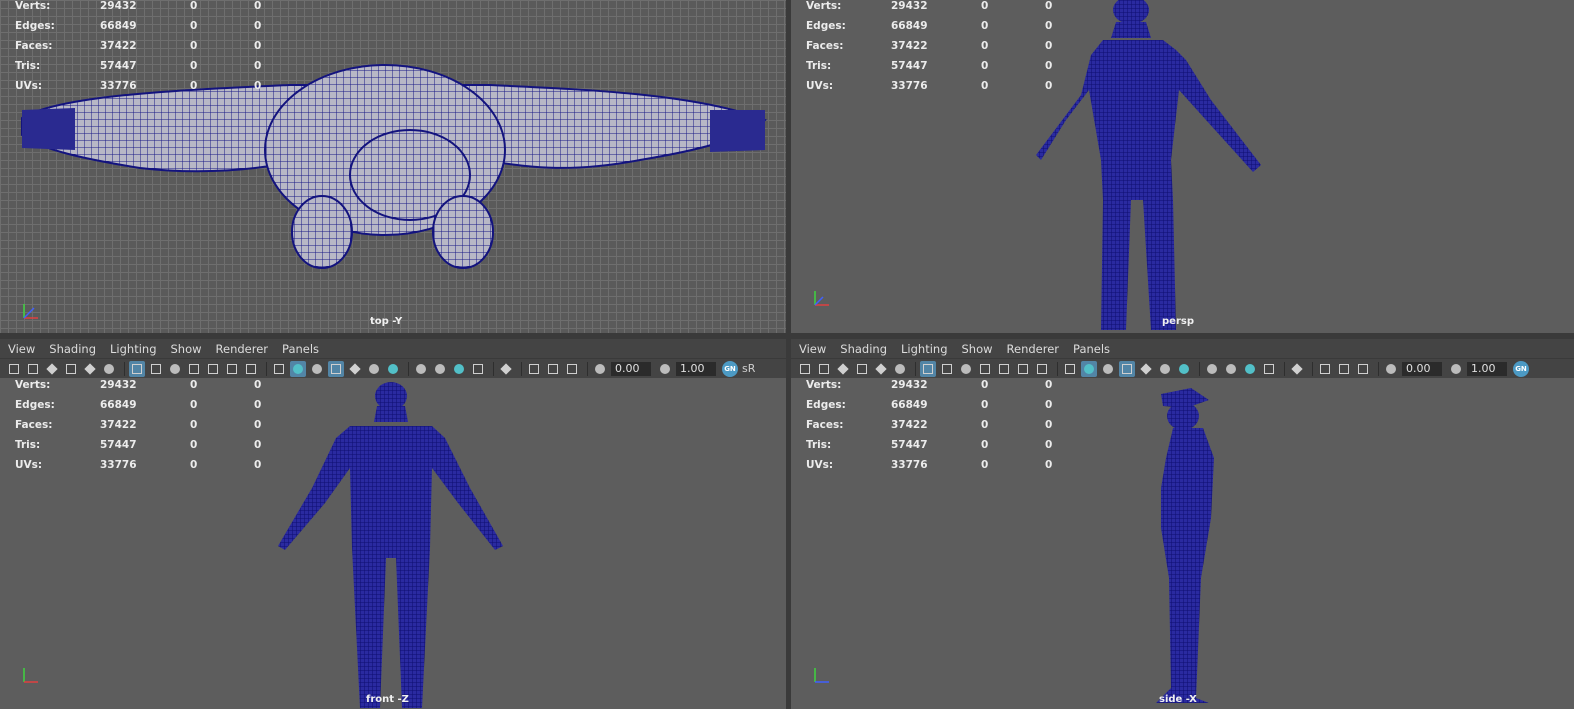 Image resolution: width=1574 pixels, height=709 pixels. Describe the element at coordinates (386, 321) in the screenshot. I see `camera-label-top: top -Y` at that location.